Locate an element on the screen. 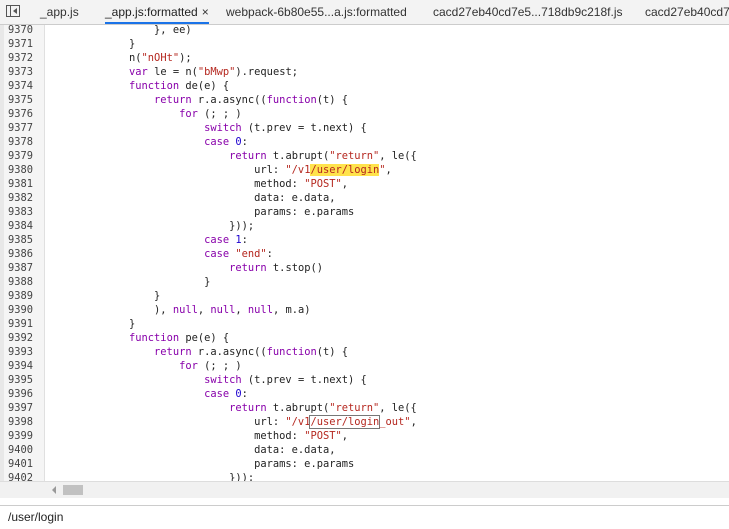 The height and width of the screenshot is (529, 729). code-line: 9394 for (; ; ) is located at coordinates (366, 366).